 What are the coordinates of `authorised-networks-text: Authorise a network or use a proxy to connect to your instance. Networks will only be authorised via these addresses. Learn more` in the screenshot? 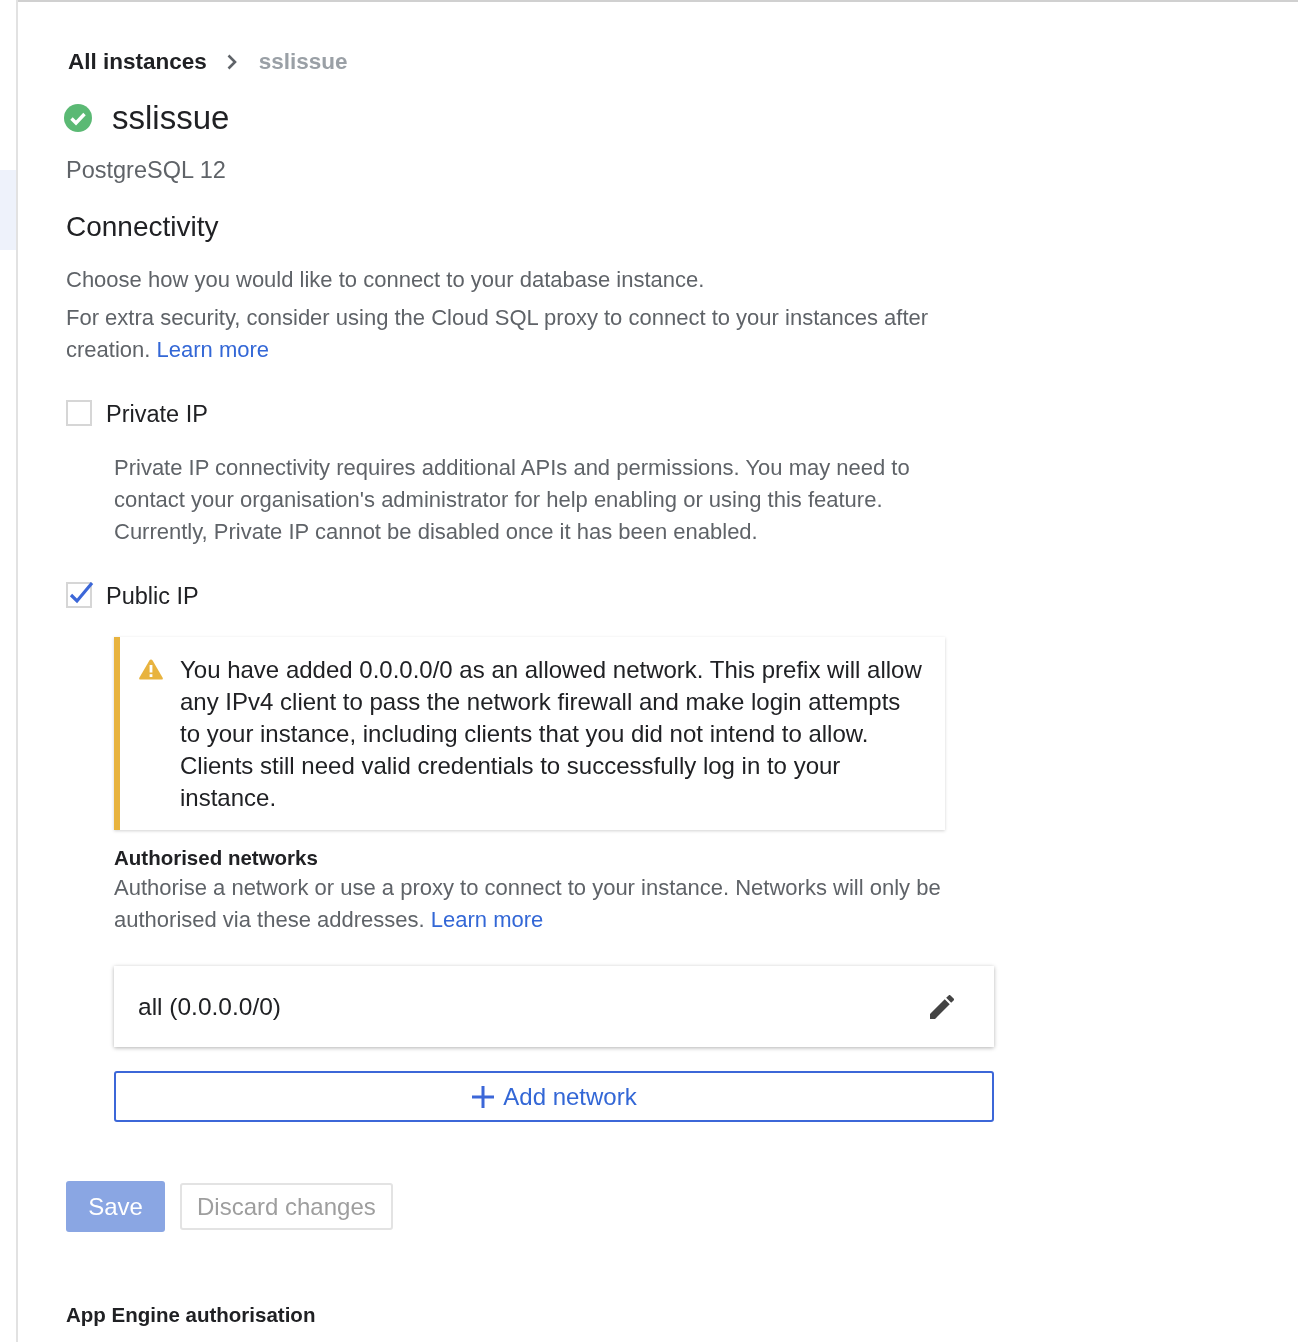 It's located at (528, 904).